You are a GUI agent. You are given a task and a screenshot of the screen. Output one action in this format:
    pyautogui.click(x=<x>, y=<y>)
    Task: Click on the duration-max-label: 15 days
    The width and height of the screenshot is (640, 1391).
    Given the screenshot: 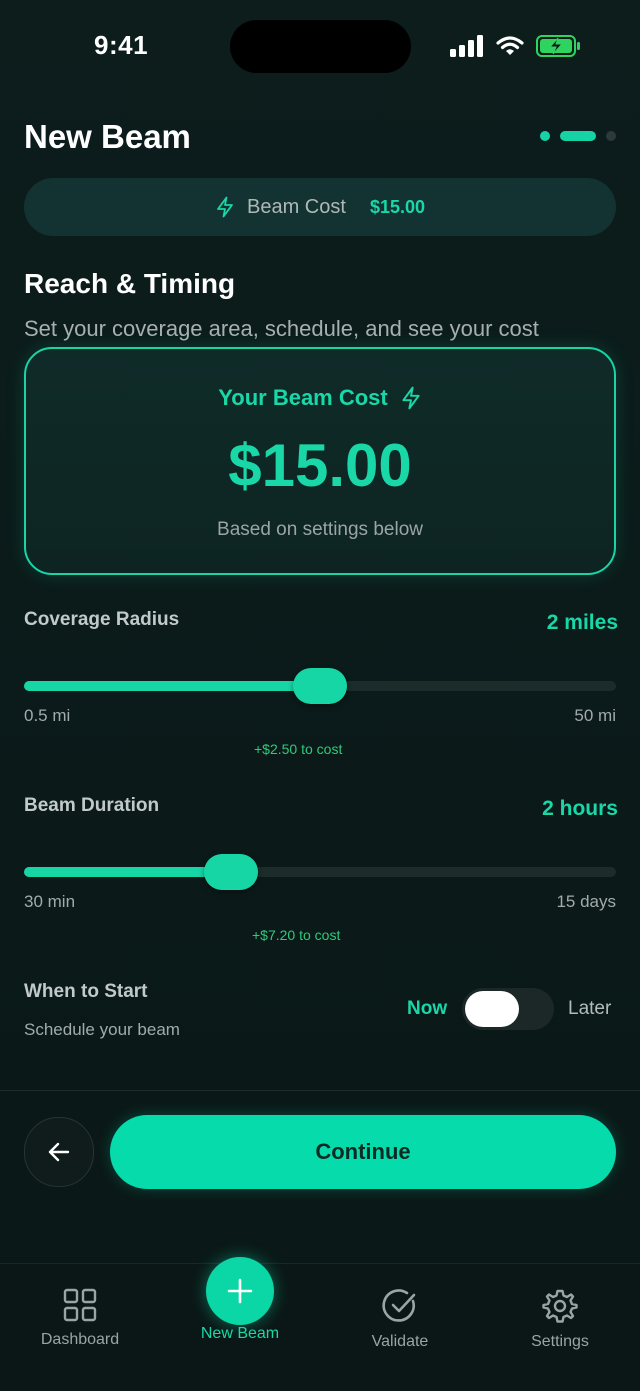 What is the action you would take?
    pyautogui.click(x=586, y=901)
    